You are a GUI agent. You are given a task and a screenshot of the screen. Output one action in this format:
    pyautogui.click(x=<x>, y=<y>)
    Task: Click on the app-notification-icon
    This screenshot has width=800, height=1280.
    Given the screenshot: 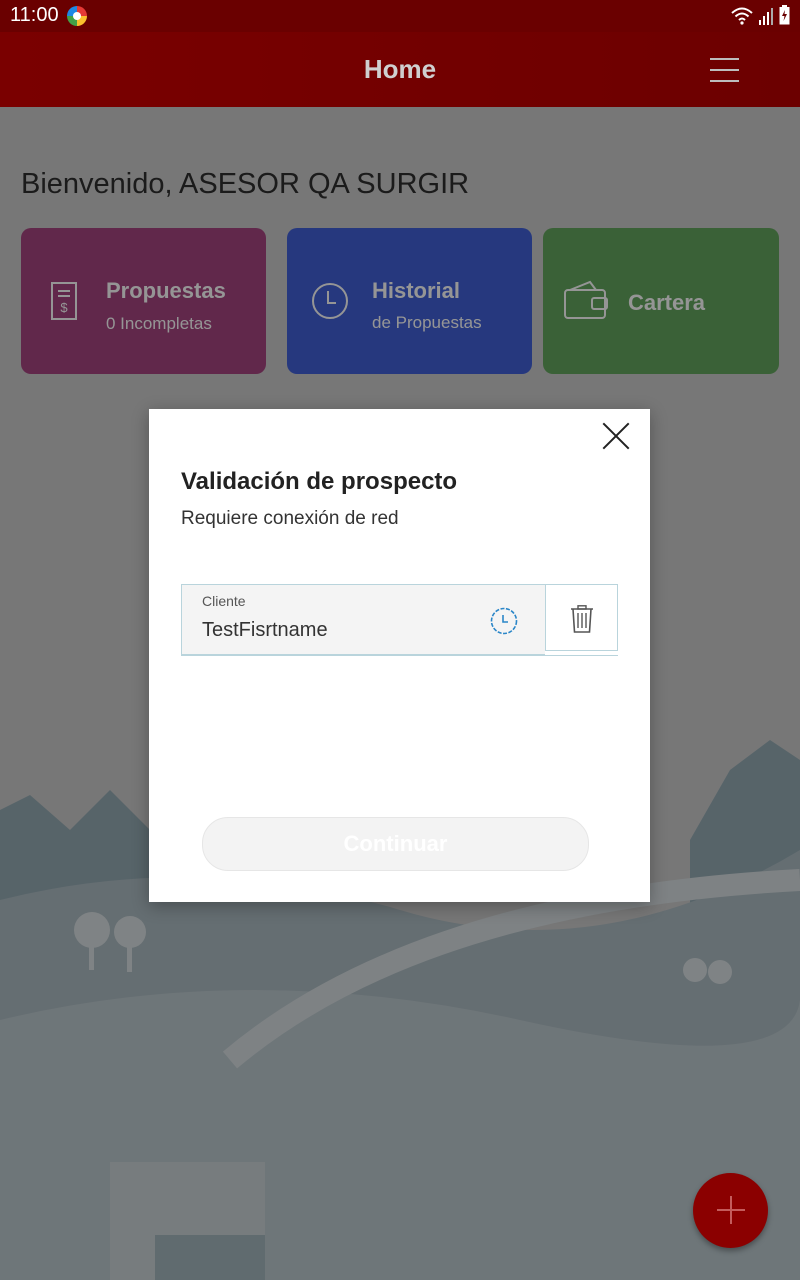 What is the action you would take?
    pyautogui.click(x=77, y=16)
    